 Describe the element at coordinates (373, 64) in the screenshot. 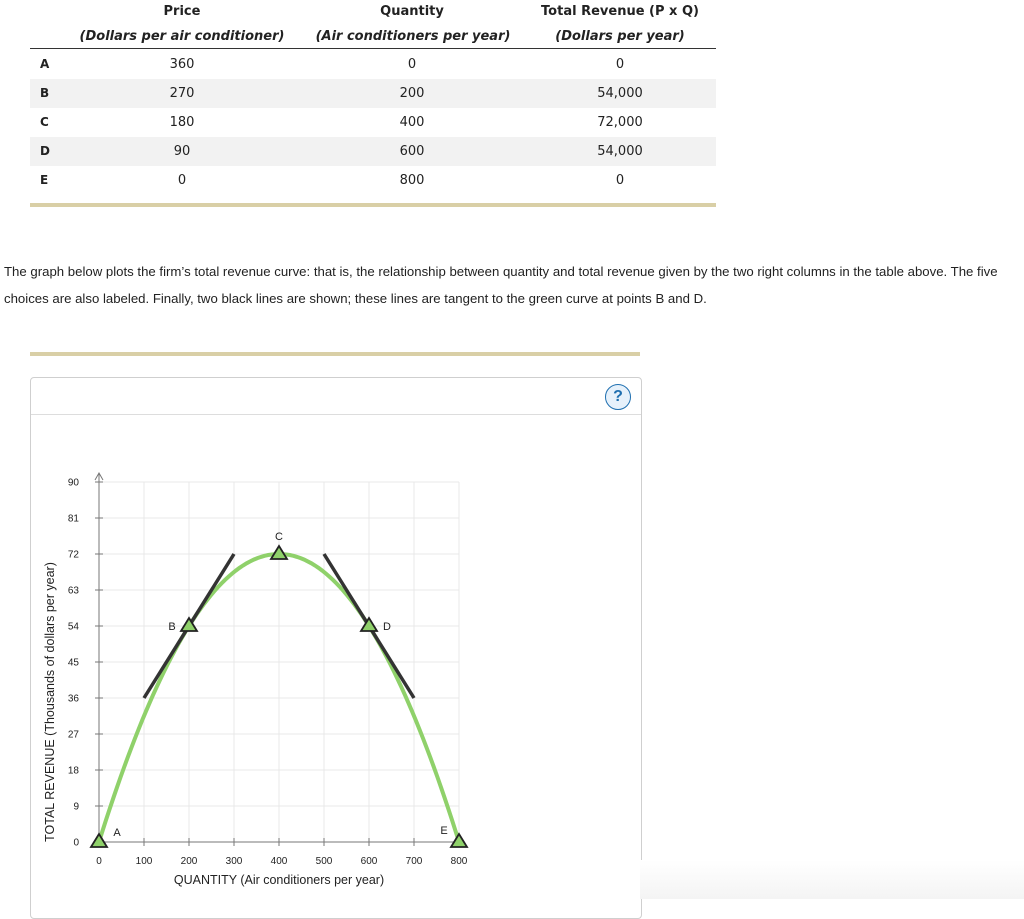

I see `table-row: A 360 0 0` at that location.